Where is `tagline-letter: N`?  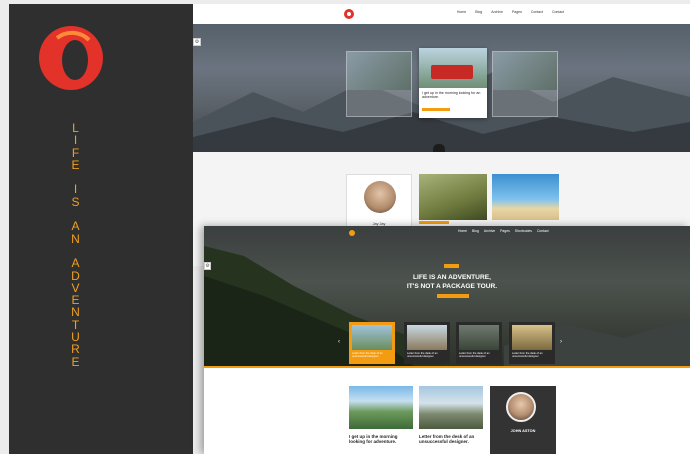 tagline-letter: N is located at coordinates (76, 312).